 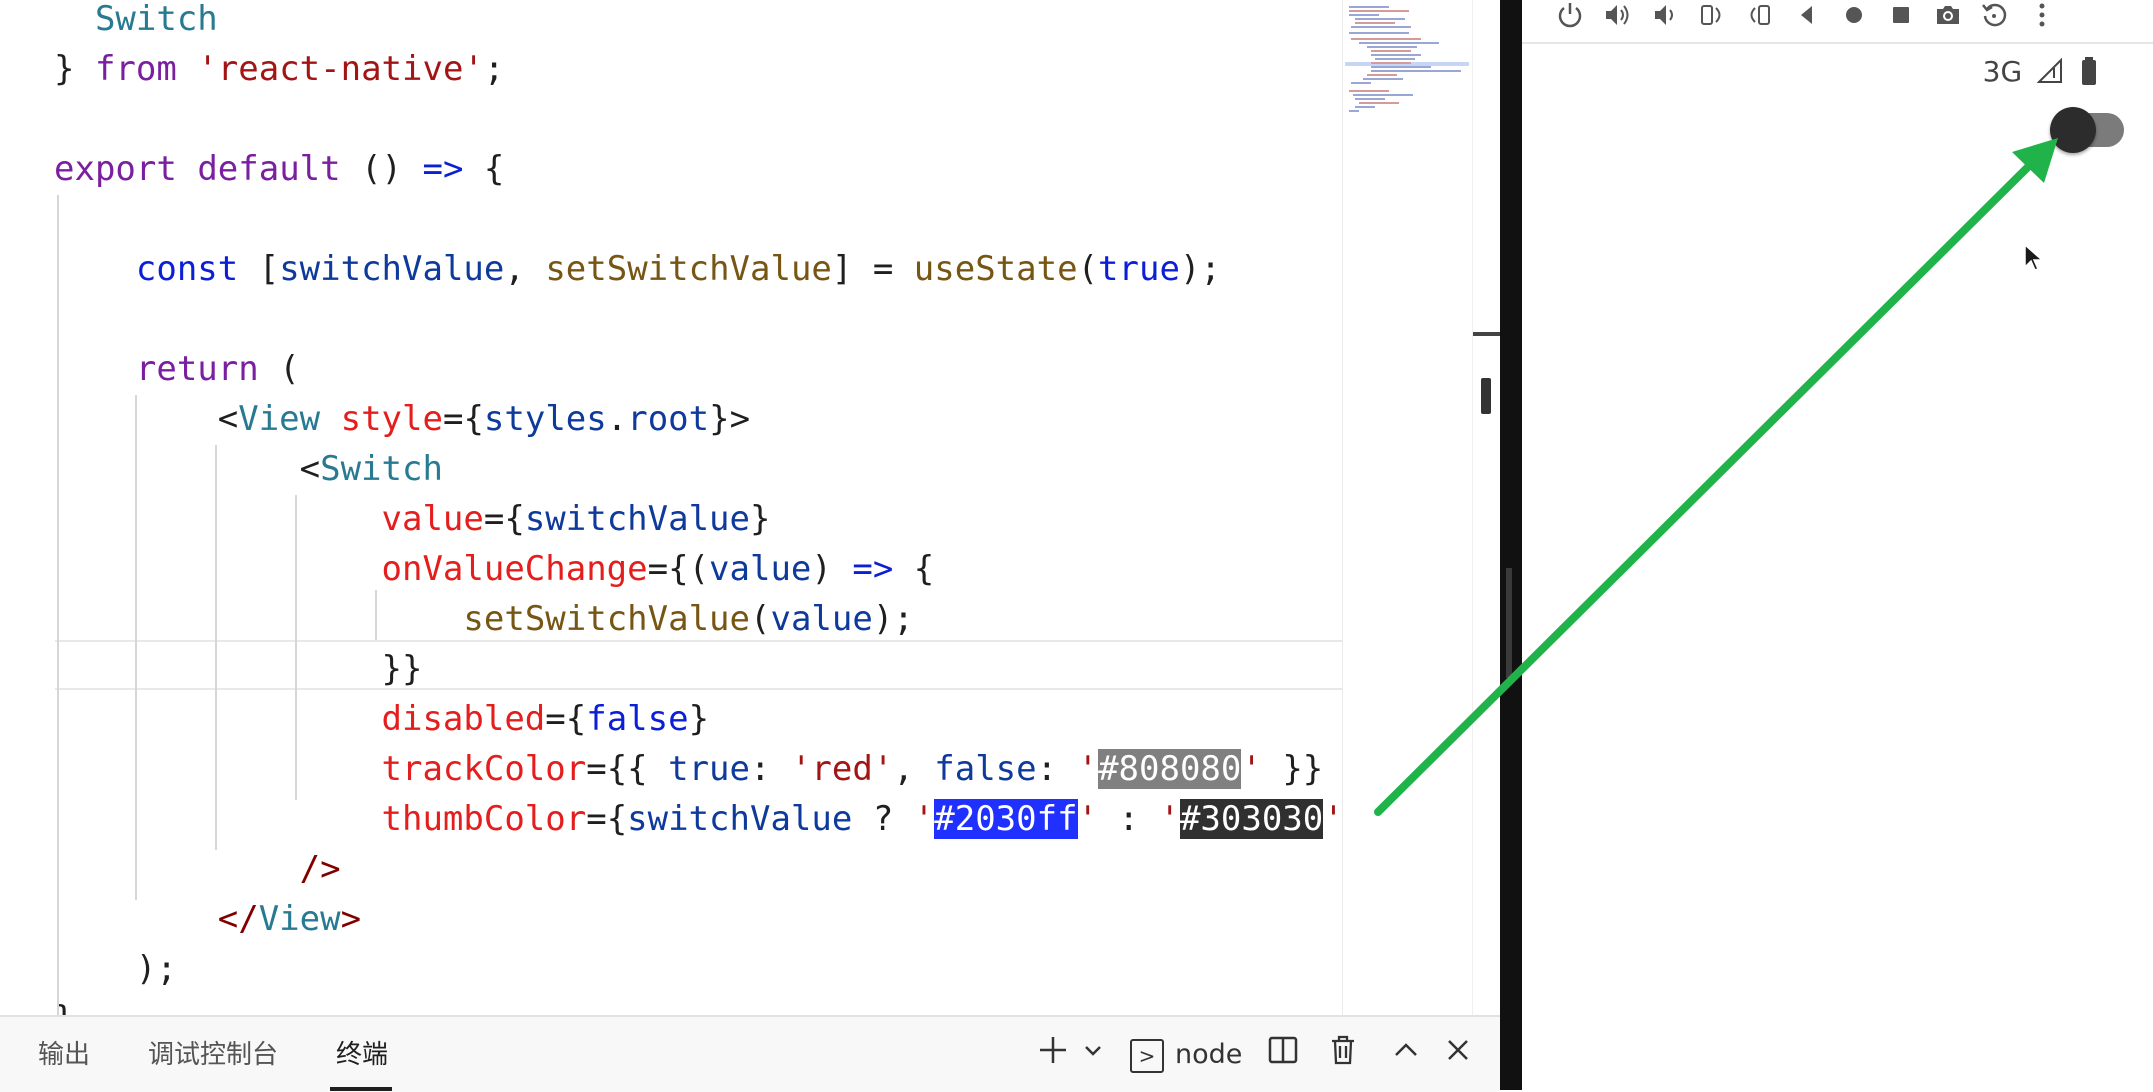 What do you see at coordinates (351, 919) in the screenshot?
I see `code-token: >` at bounding box center [351, 919].